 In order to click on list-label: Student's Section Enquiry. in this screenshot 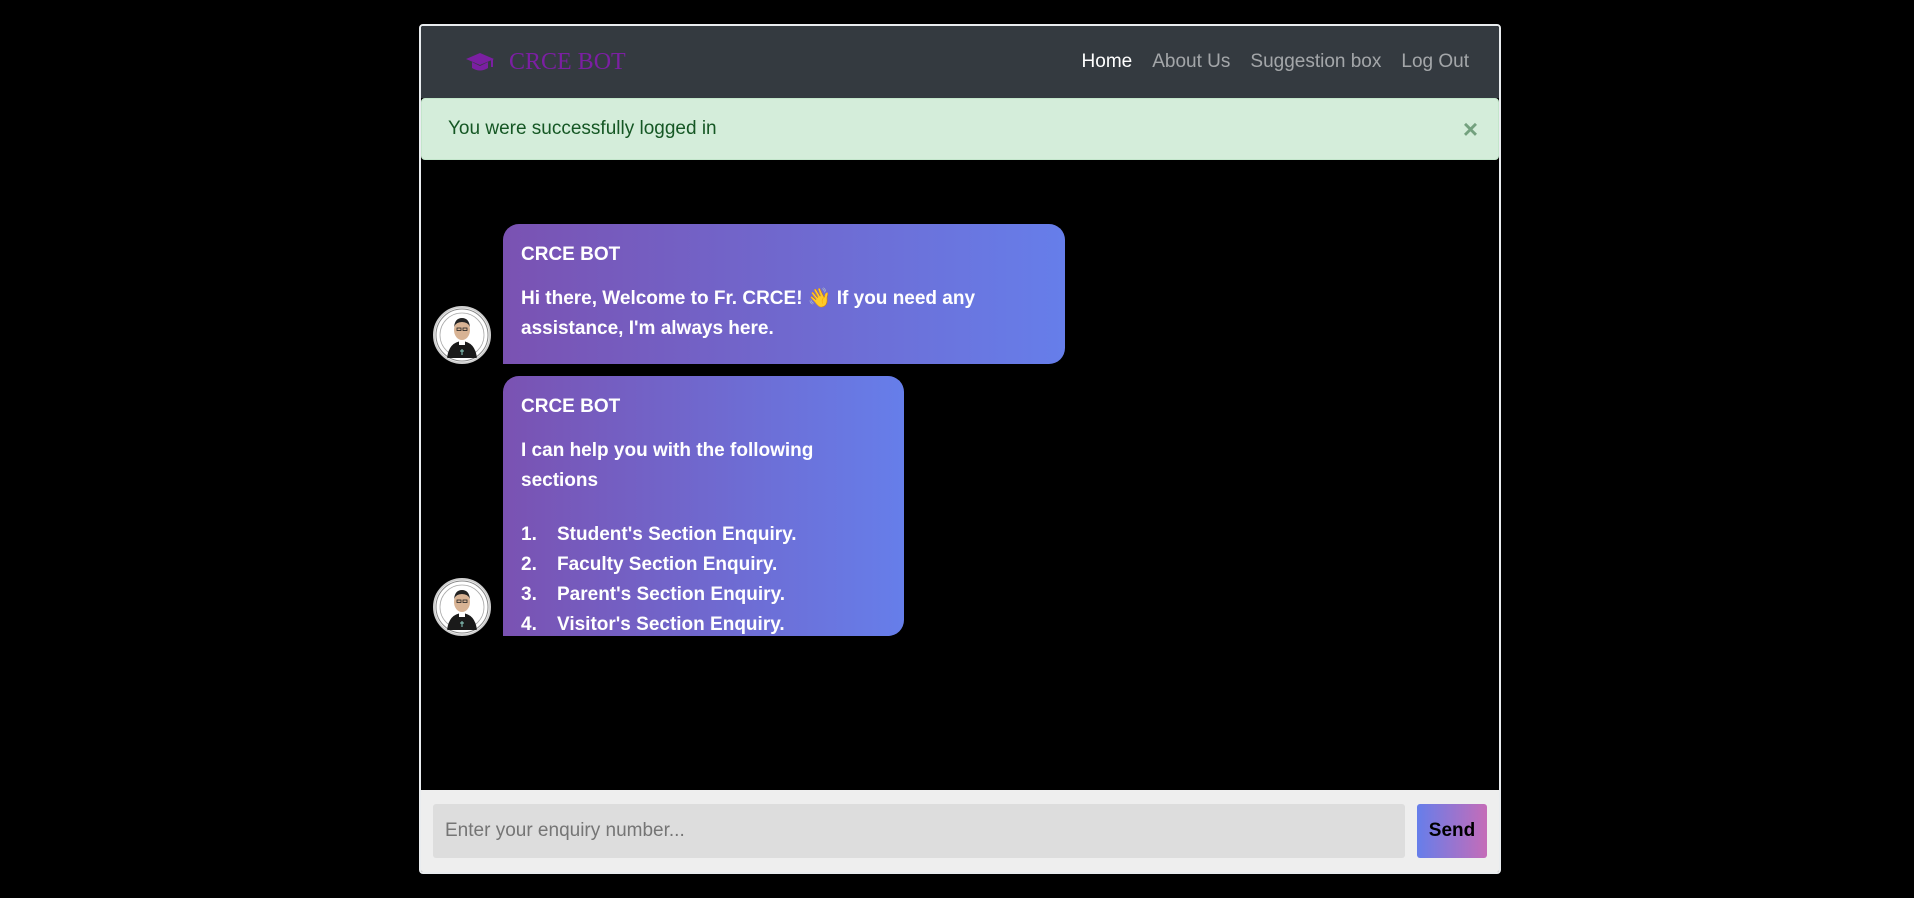, I will do `click(677, 534)`.